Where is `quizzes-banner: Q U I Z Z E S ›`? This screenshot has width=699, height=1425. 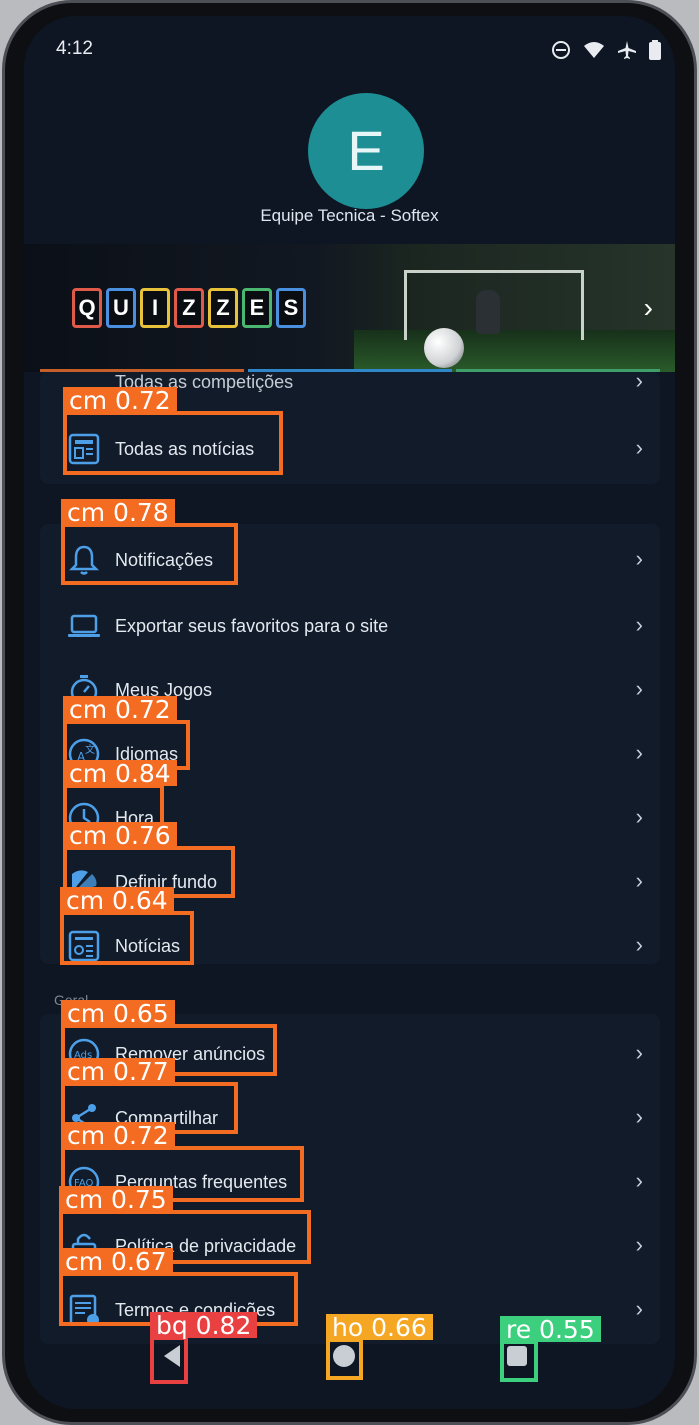 quizzes-banner: Q U I Z Z E S › is located at coordinates (349, 308).